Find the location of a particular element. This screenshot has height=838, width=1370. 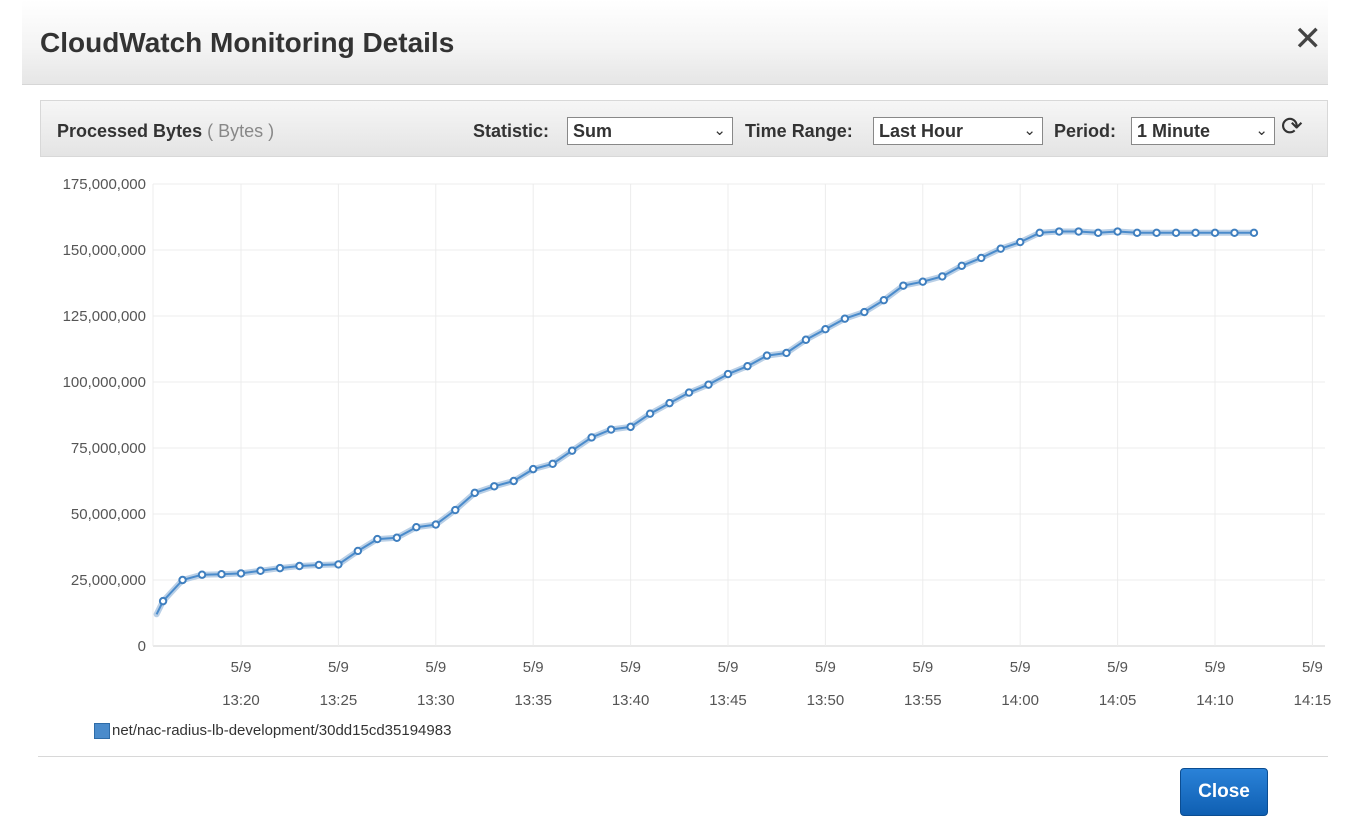

period-select: 1 Minute ⌄ is located at coordinates (1203, 131).